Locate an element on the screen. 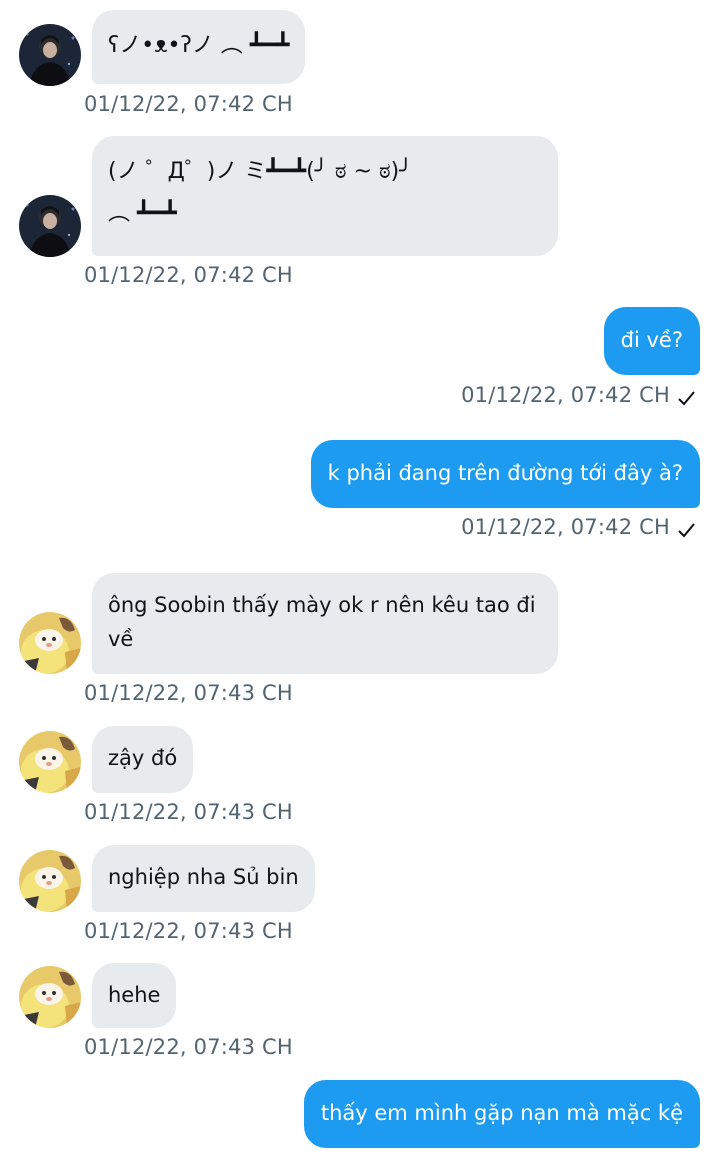 This screenshot has height=1156, width=720. message-bubble: (ノ ゜Д゜)ノ ミ┻━┻(╯ ಠ ~ ಠ)╯ ︵ ┻━┻ is located at coordinates (325, 196).